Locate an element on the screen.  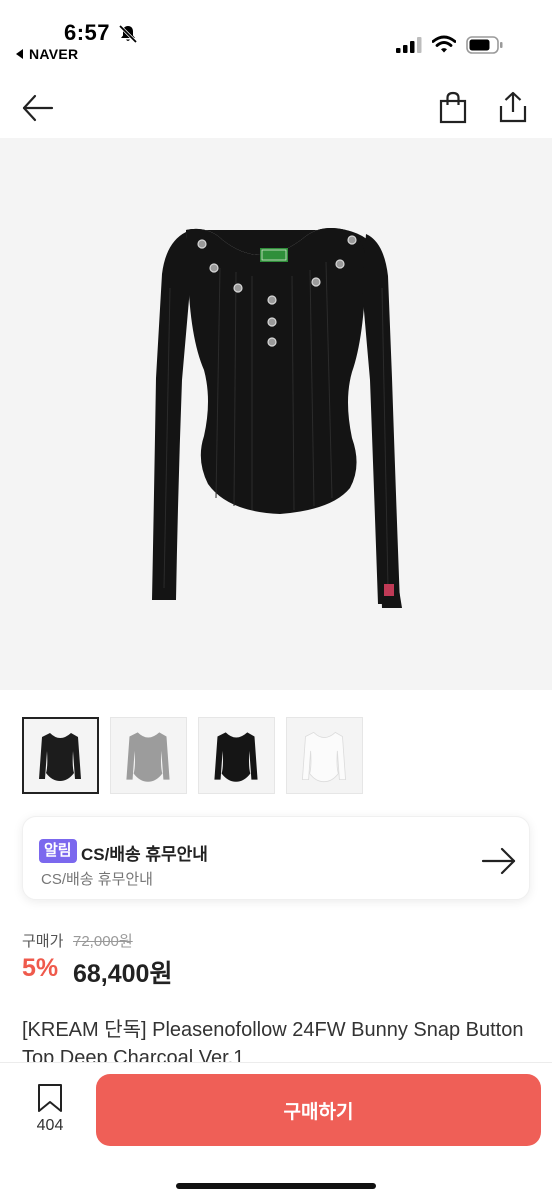
status-bar: 6:57 NAVER is located at coordinates (276, 35).